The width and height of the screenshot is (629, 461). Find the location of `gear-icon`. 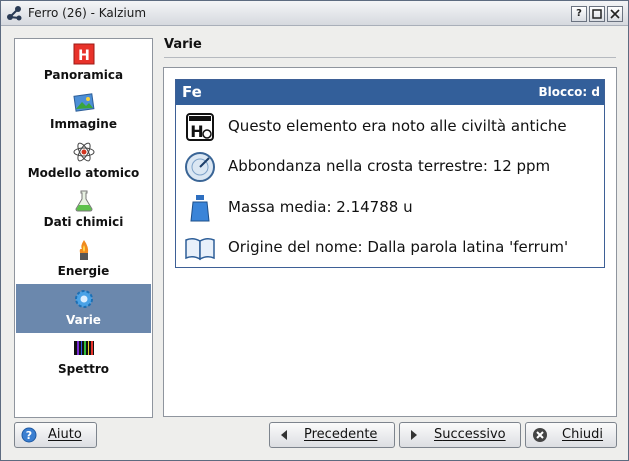

gear-icon is located at coordinates (84, 299).